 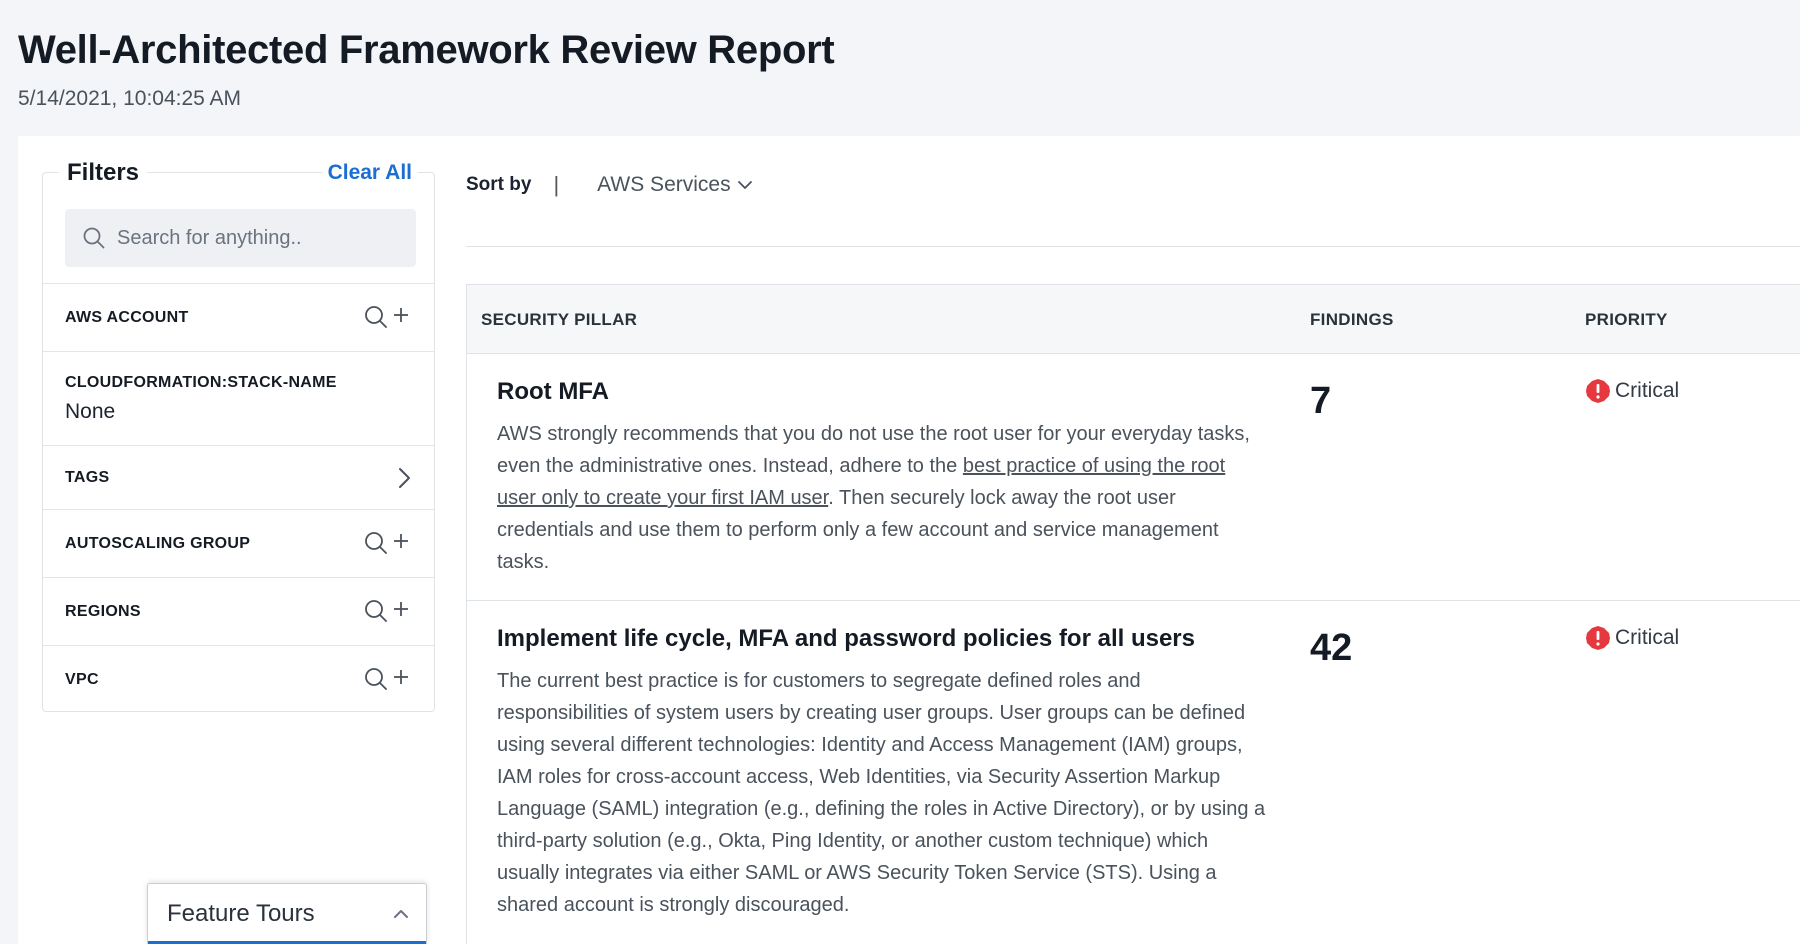 I want to click on filter-vpc: VPC, so click(x=238, y=679).